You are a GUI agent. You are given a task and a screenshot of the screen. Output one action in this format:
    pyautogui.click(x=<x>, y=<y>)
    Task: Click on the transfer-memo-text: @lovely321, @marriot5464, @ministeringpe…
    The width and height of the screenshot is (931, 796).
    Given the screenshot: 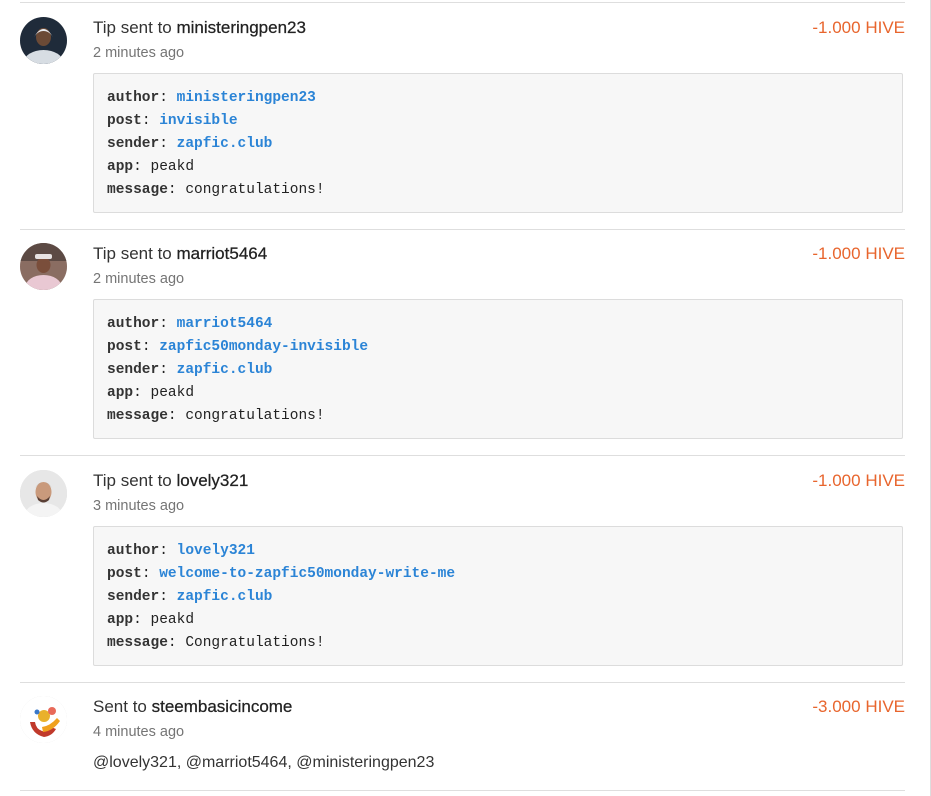 What is the action you would take?
    pyautogui.click(x=264, y=762)
    